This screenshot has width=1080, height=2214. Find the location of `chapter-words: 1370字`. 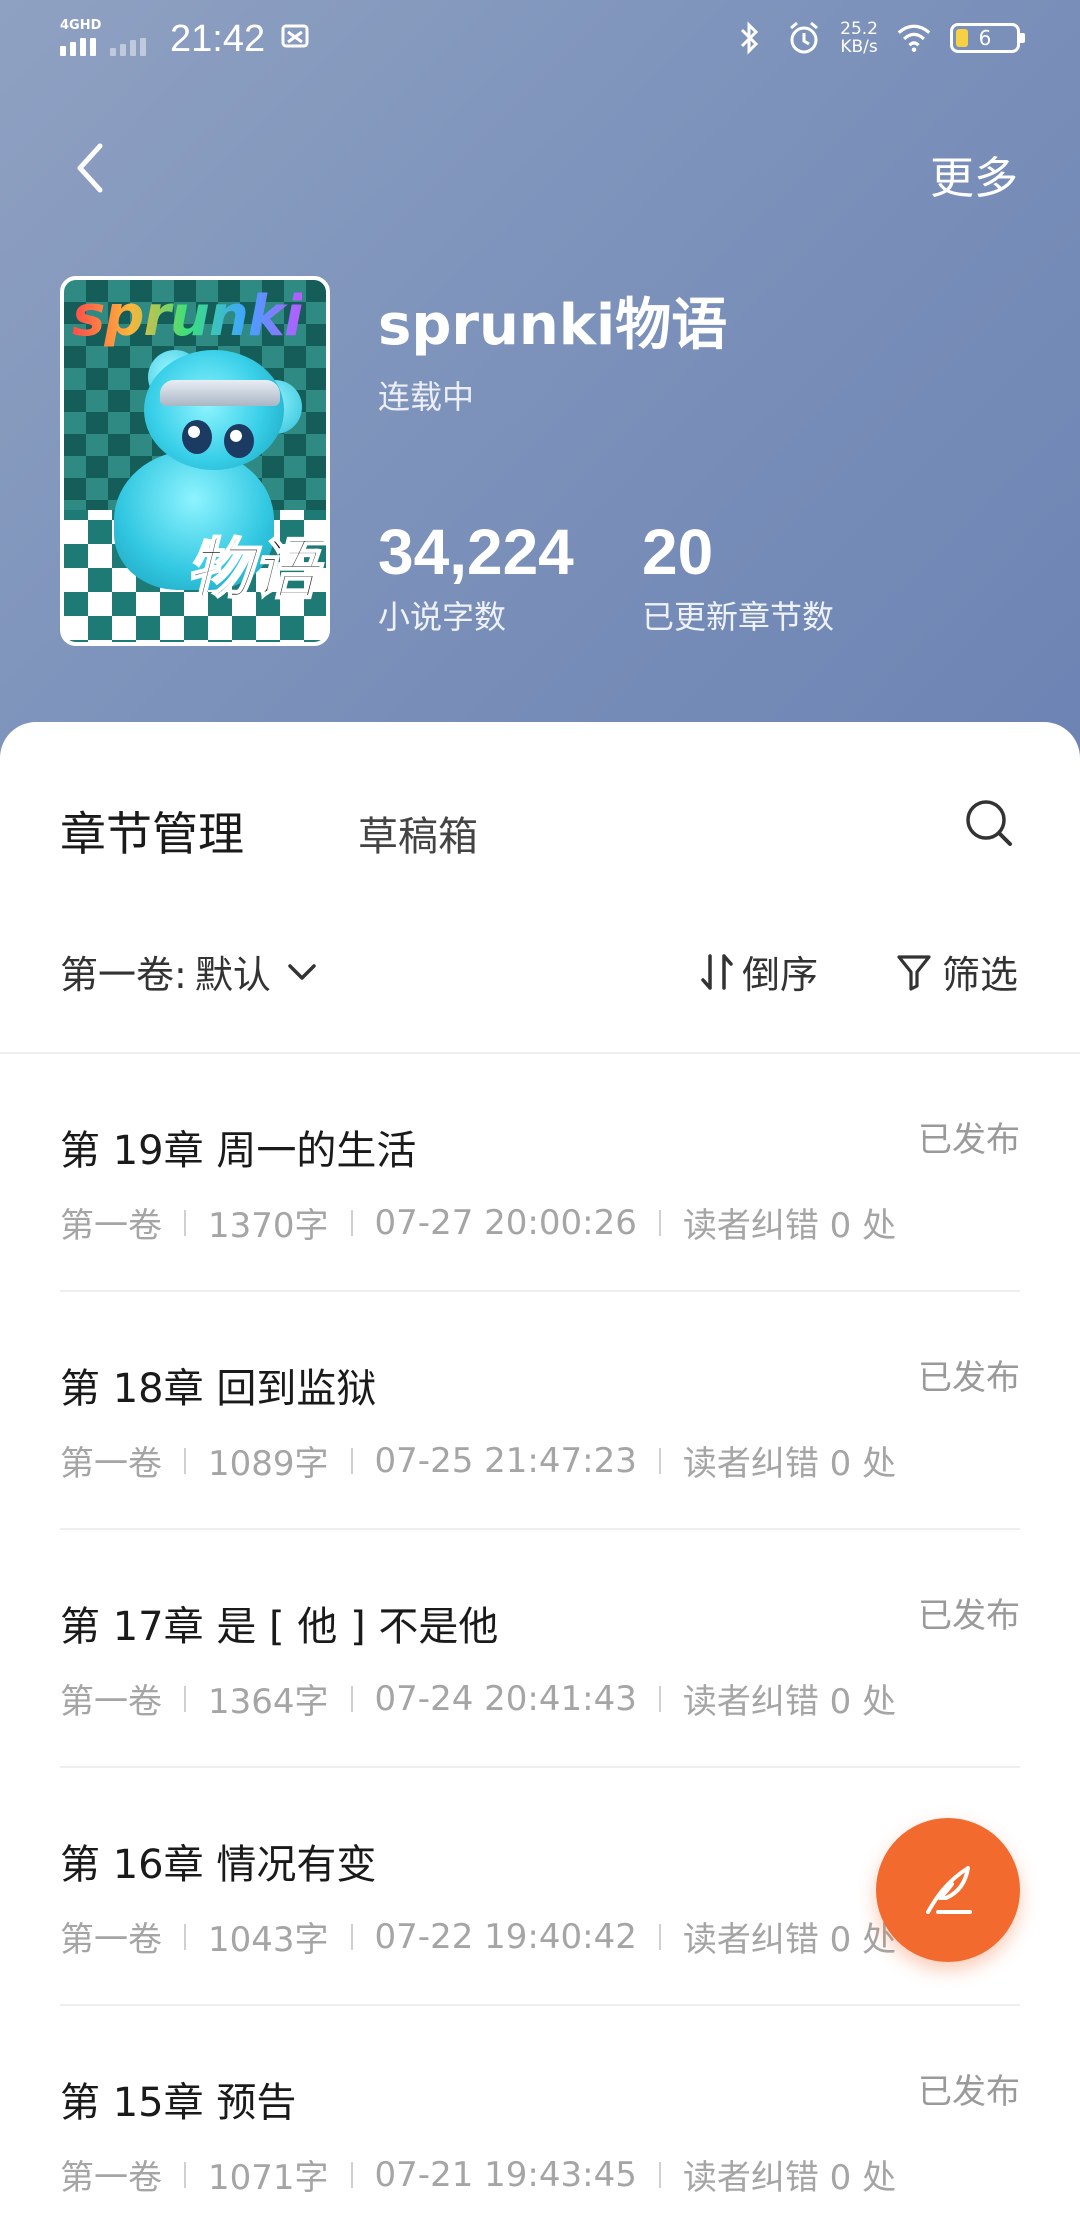

chapter-words: 1370字 is located at coordinates (268, 1226).